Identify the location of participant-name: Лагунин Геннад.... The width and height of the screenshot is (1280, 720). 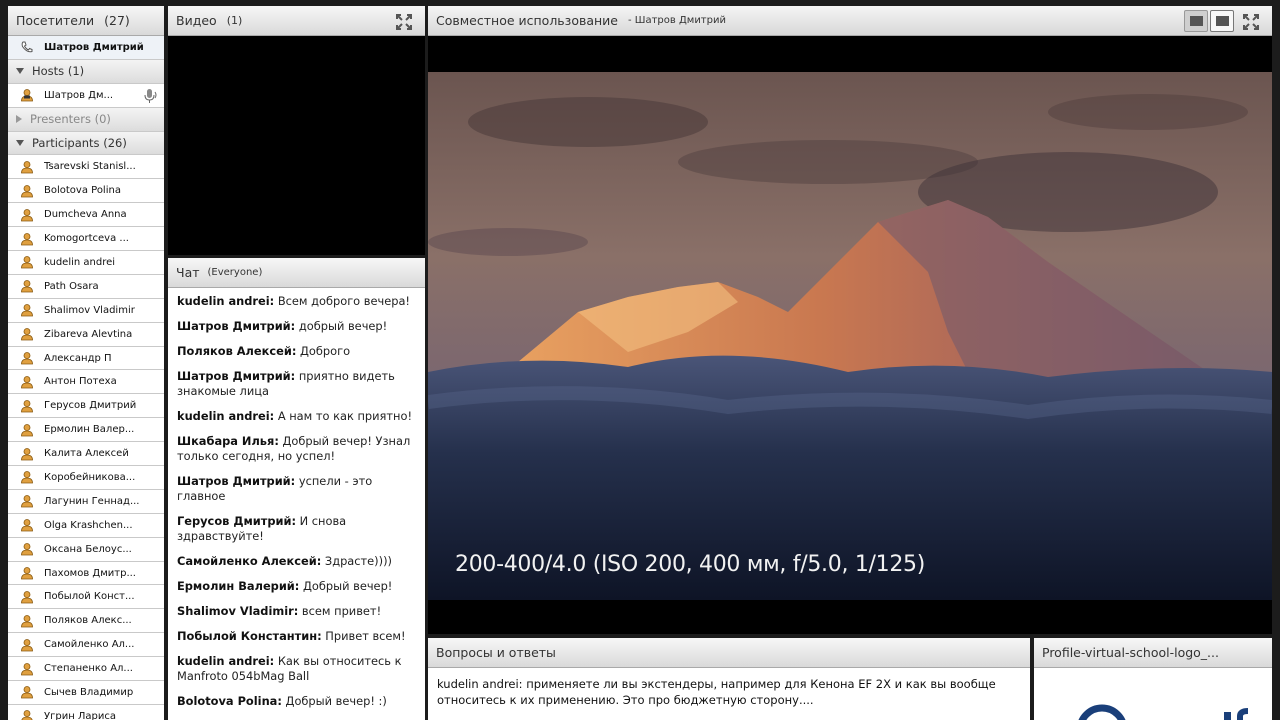
(92, 501).